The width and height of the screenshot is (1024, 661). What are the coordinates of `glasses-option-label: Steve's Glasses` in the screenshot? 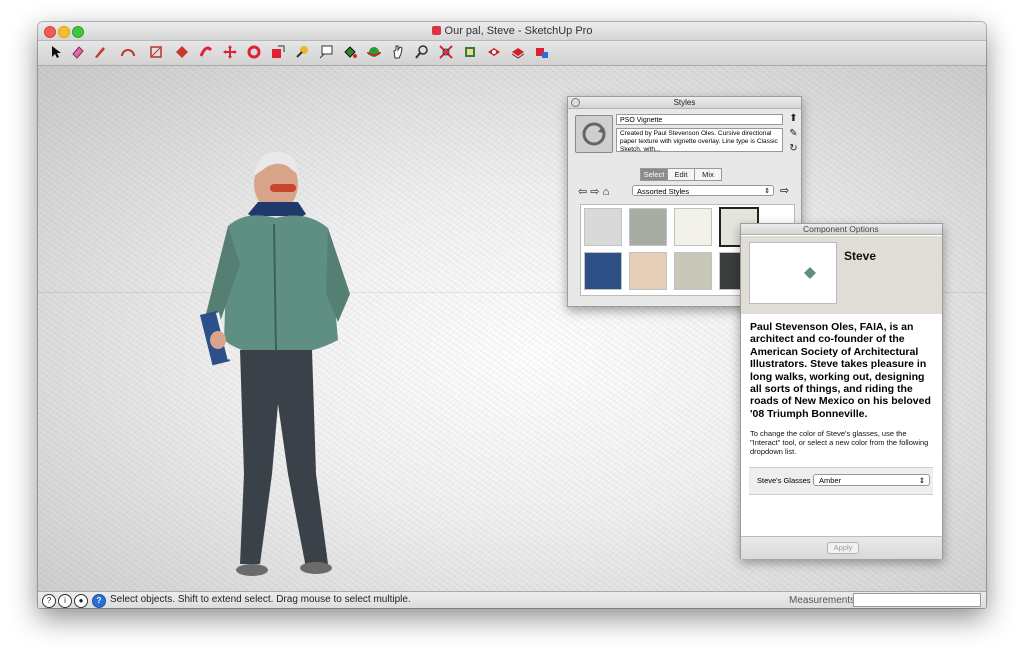 It's located at (784, 480).